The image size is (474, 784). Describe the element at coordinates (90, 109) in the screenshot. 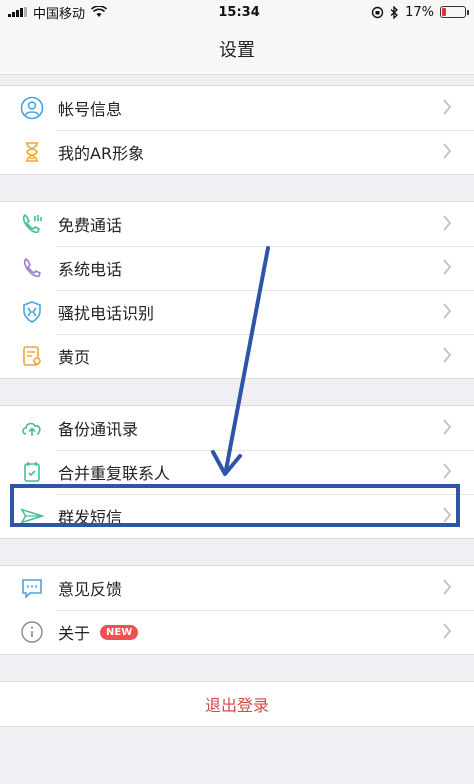

I see `row-label: 帐号信息` at that location.